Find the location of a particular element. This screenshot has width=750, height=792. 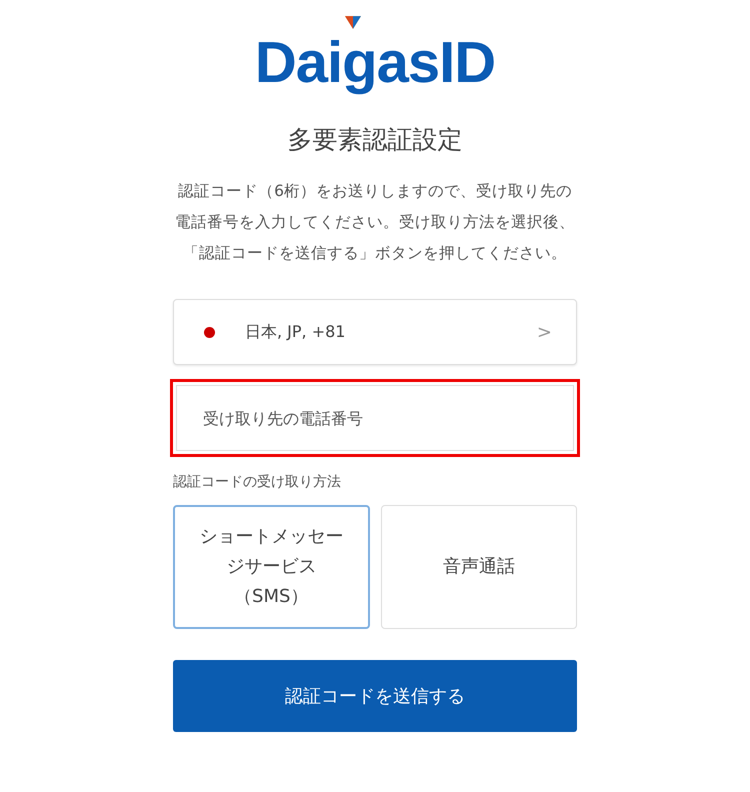

method-label: 認証コードの受け取り方法 is located at coordinates (257, 482).